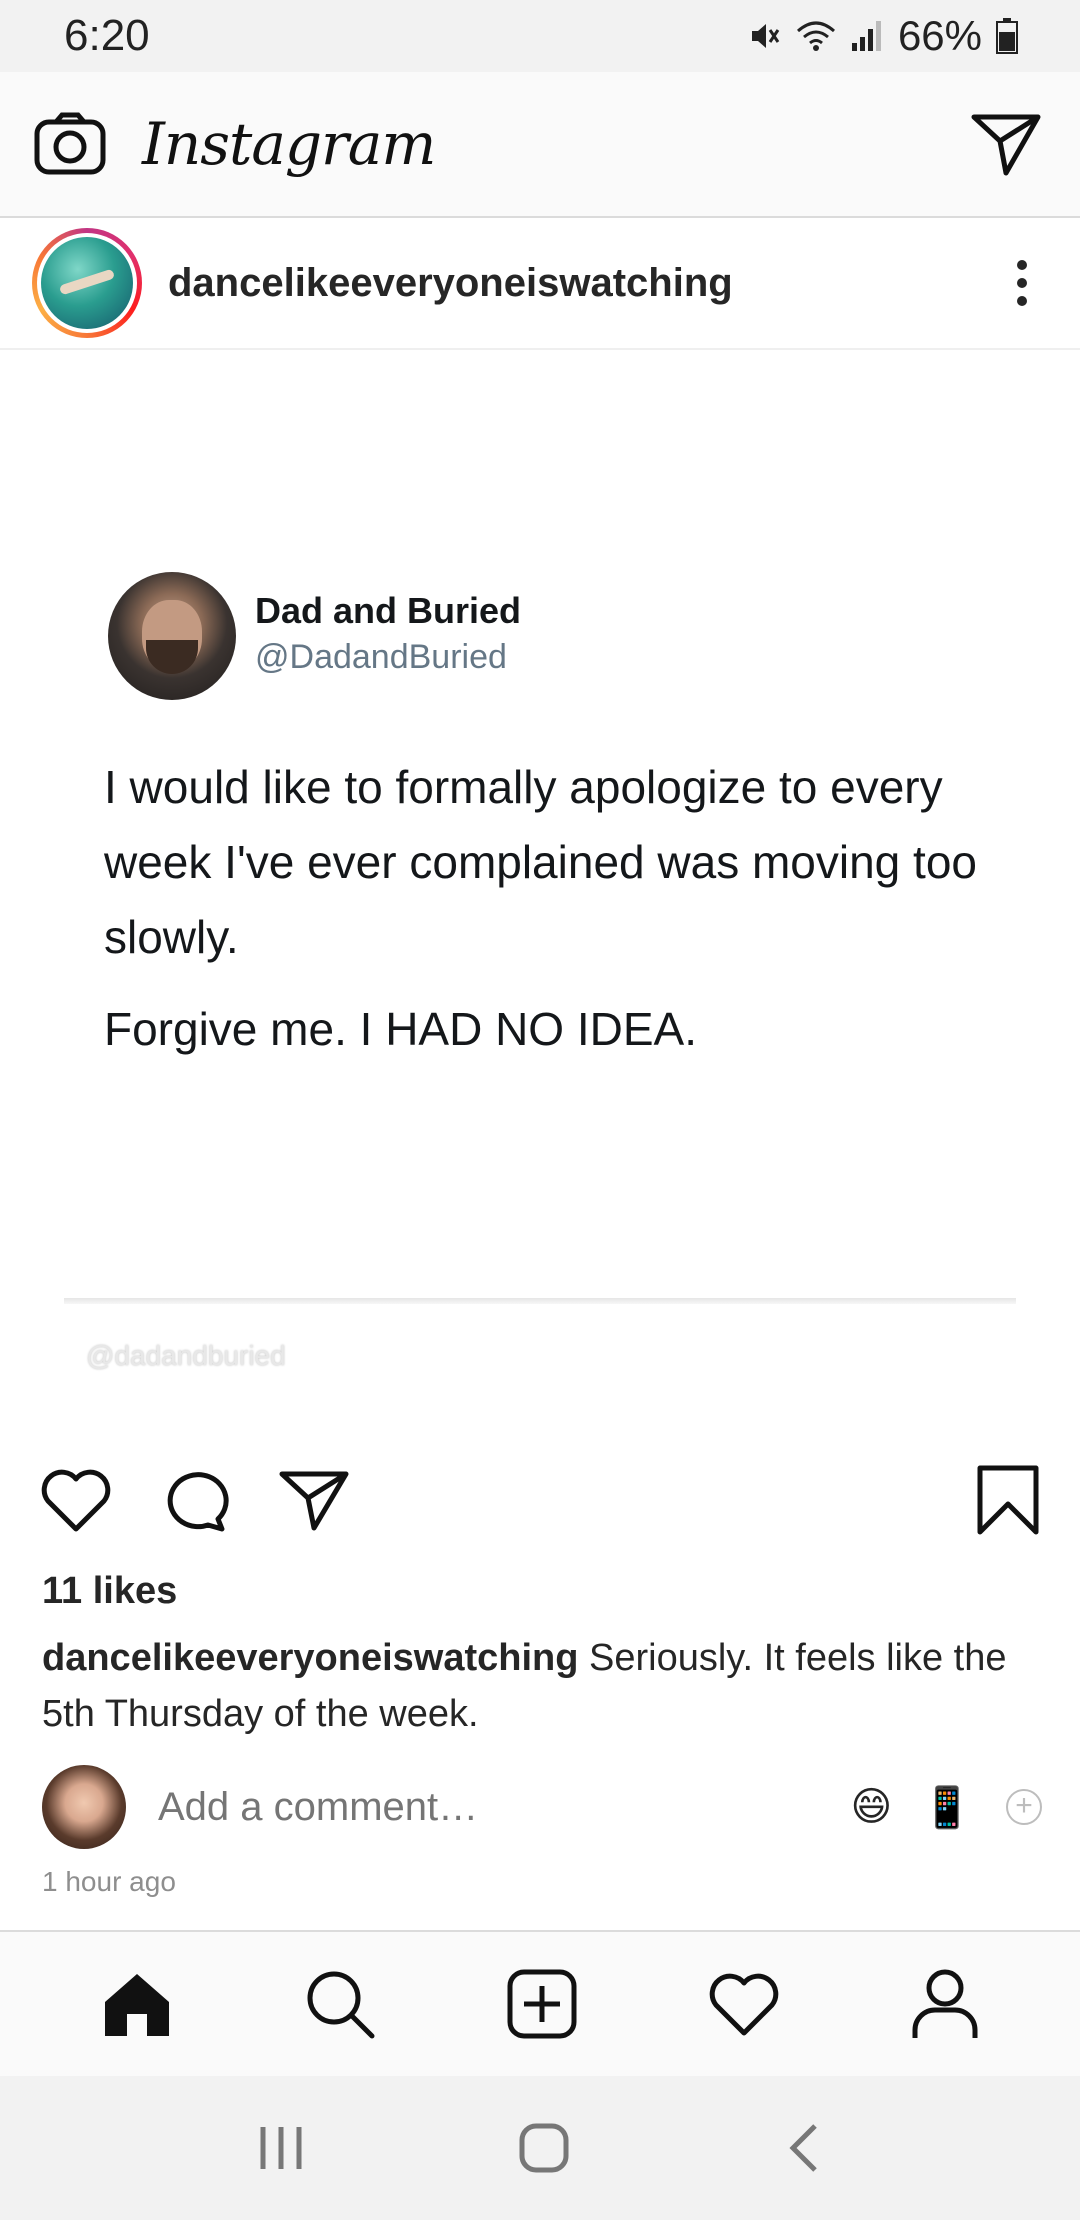  Describe the element at coordinates (107, 35) in the screenshot. I see `status-time: 6:20` at that location.